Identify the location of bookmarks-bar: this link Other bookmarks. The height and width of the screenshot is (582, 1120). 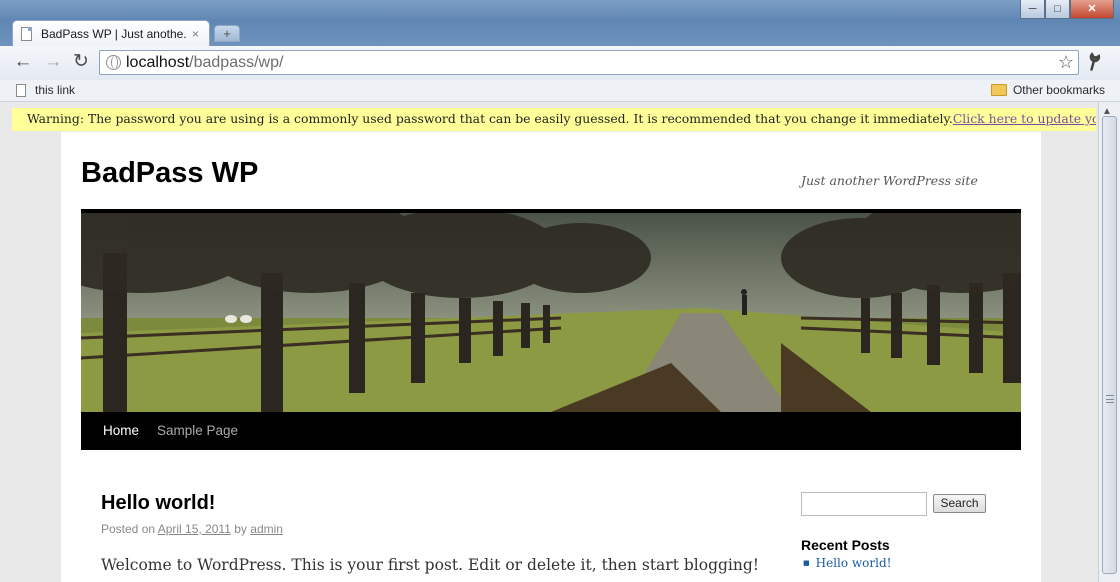
(560, 91).